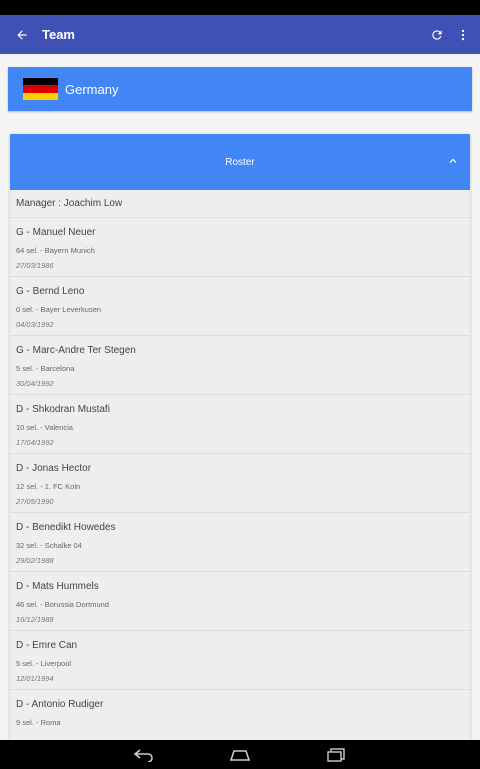 The image size is (480, 769). Describe the element at coordinates (38, 722) in the screenshot. I see `player-club: 9 sel. - Roma` at that location.